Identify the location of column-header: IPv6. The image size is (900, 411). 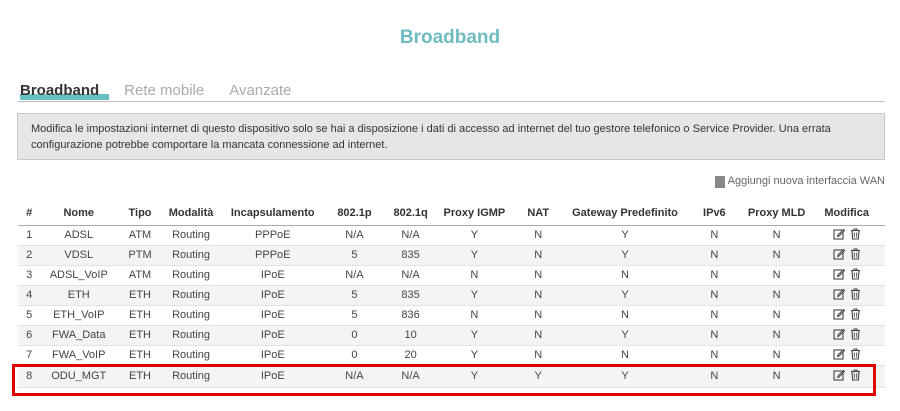
(714, 213).